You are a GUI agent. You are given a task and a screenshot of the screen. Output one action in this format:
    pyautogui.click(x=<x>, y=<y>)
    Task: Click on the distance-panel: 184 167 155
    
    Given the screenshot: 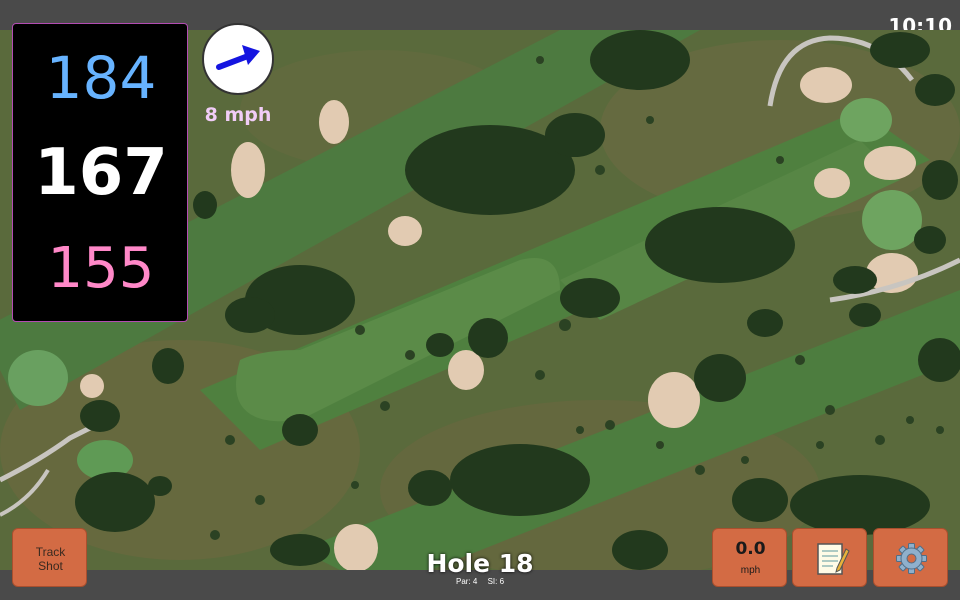 What is the action you would take?
    pyautogui.click(x=100, y=172)
    